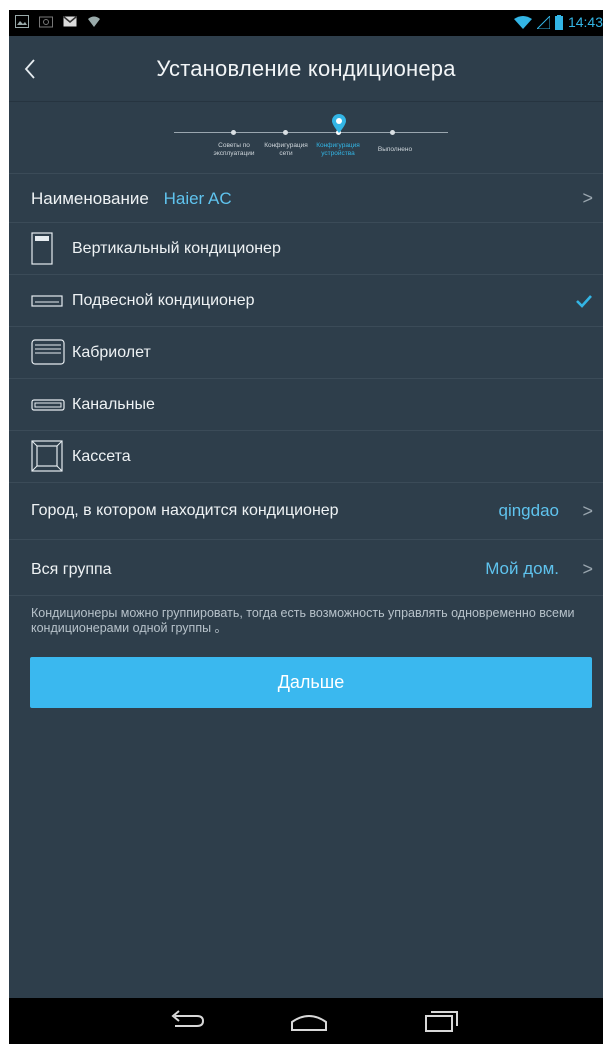  Describe the element at coordinates (543, 22) in the screenshot. I see `signal-icon` at that location.